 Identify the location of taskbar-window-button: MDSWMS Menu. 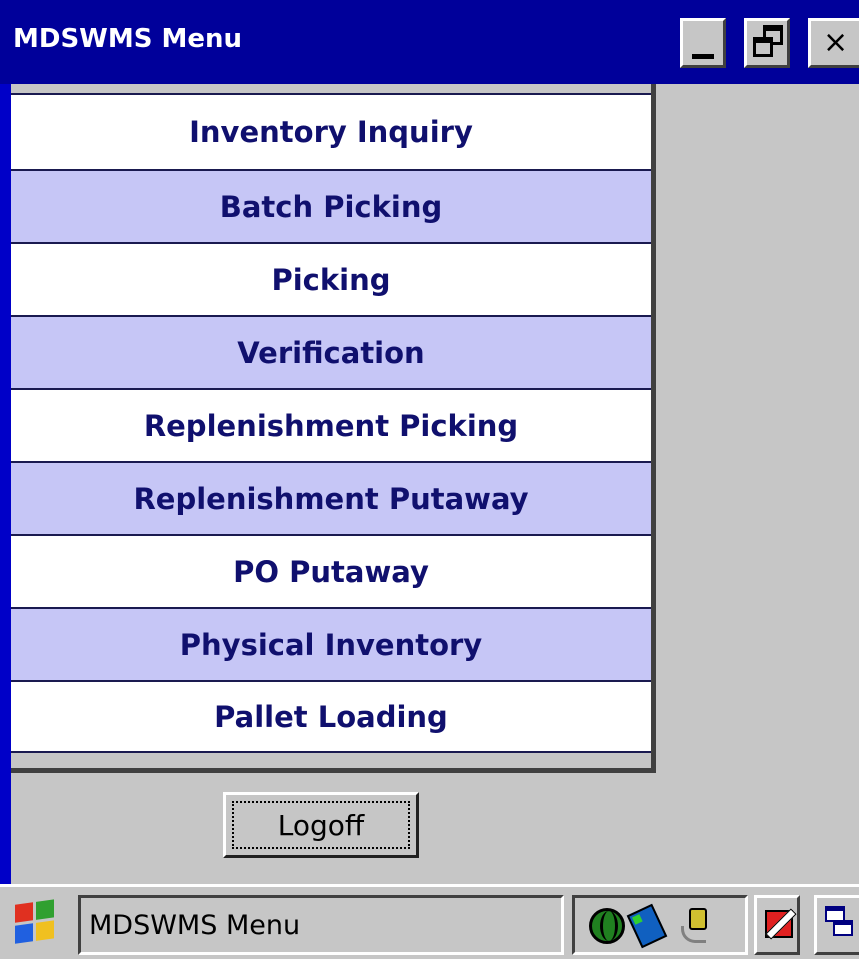
(321, 925).